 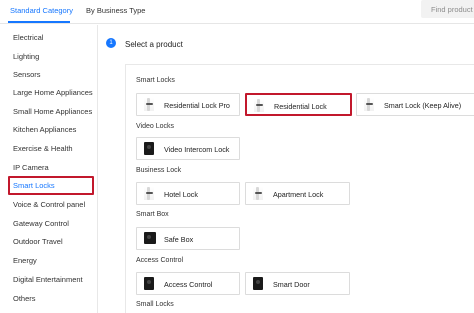 What do you see at coordinates (150, 238) in the screenshot?
I see `safe-box-icon` at bounding box center [150, 238].